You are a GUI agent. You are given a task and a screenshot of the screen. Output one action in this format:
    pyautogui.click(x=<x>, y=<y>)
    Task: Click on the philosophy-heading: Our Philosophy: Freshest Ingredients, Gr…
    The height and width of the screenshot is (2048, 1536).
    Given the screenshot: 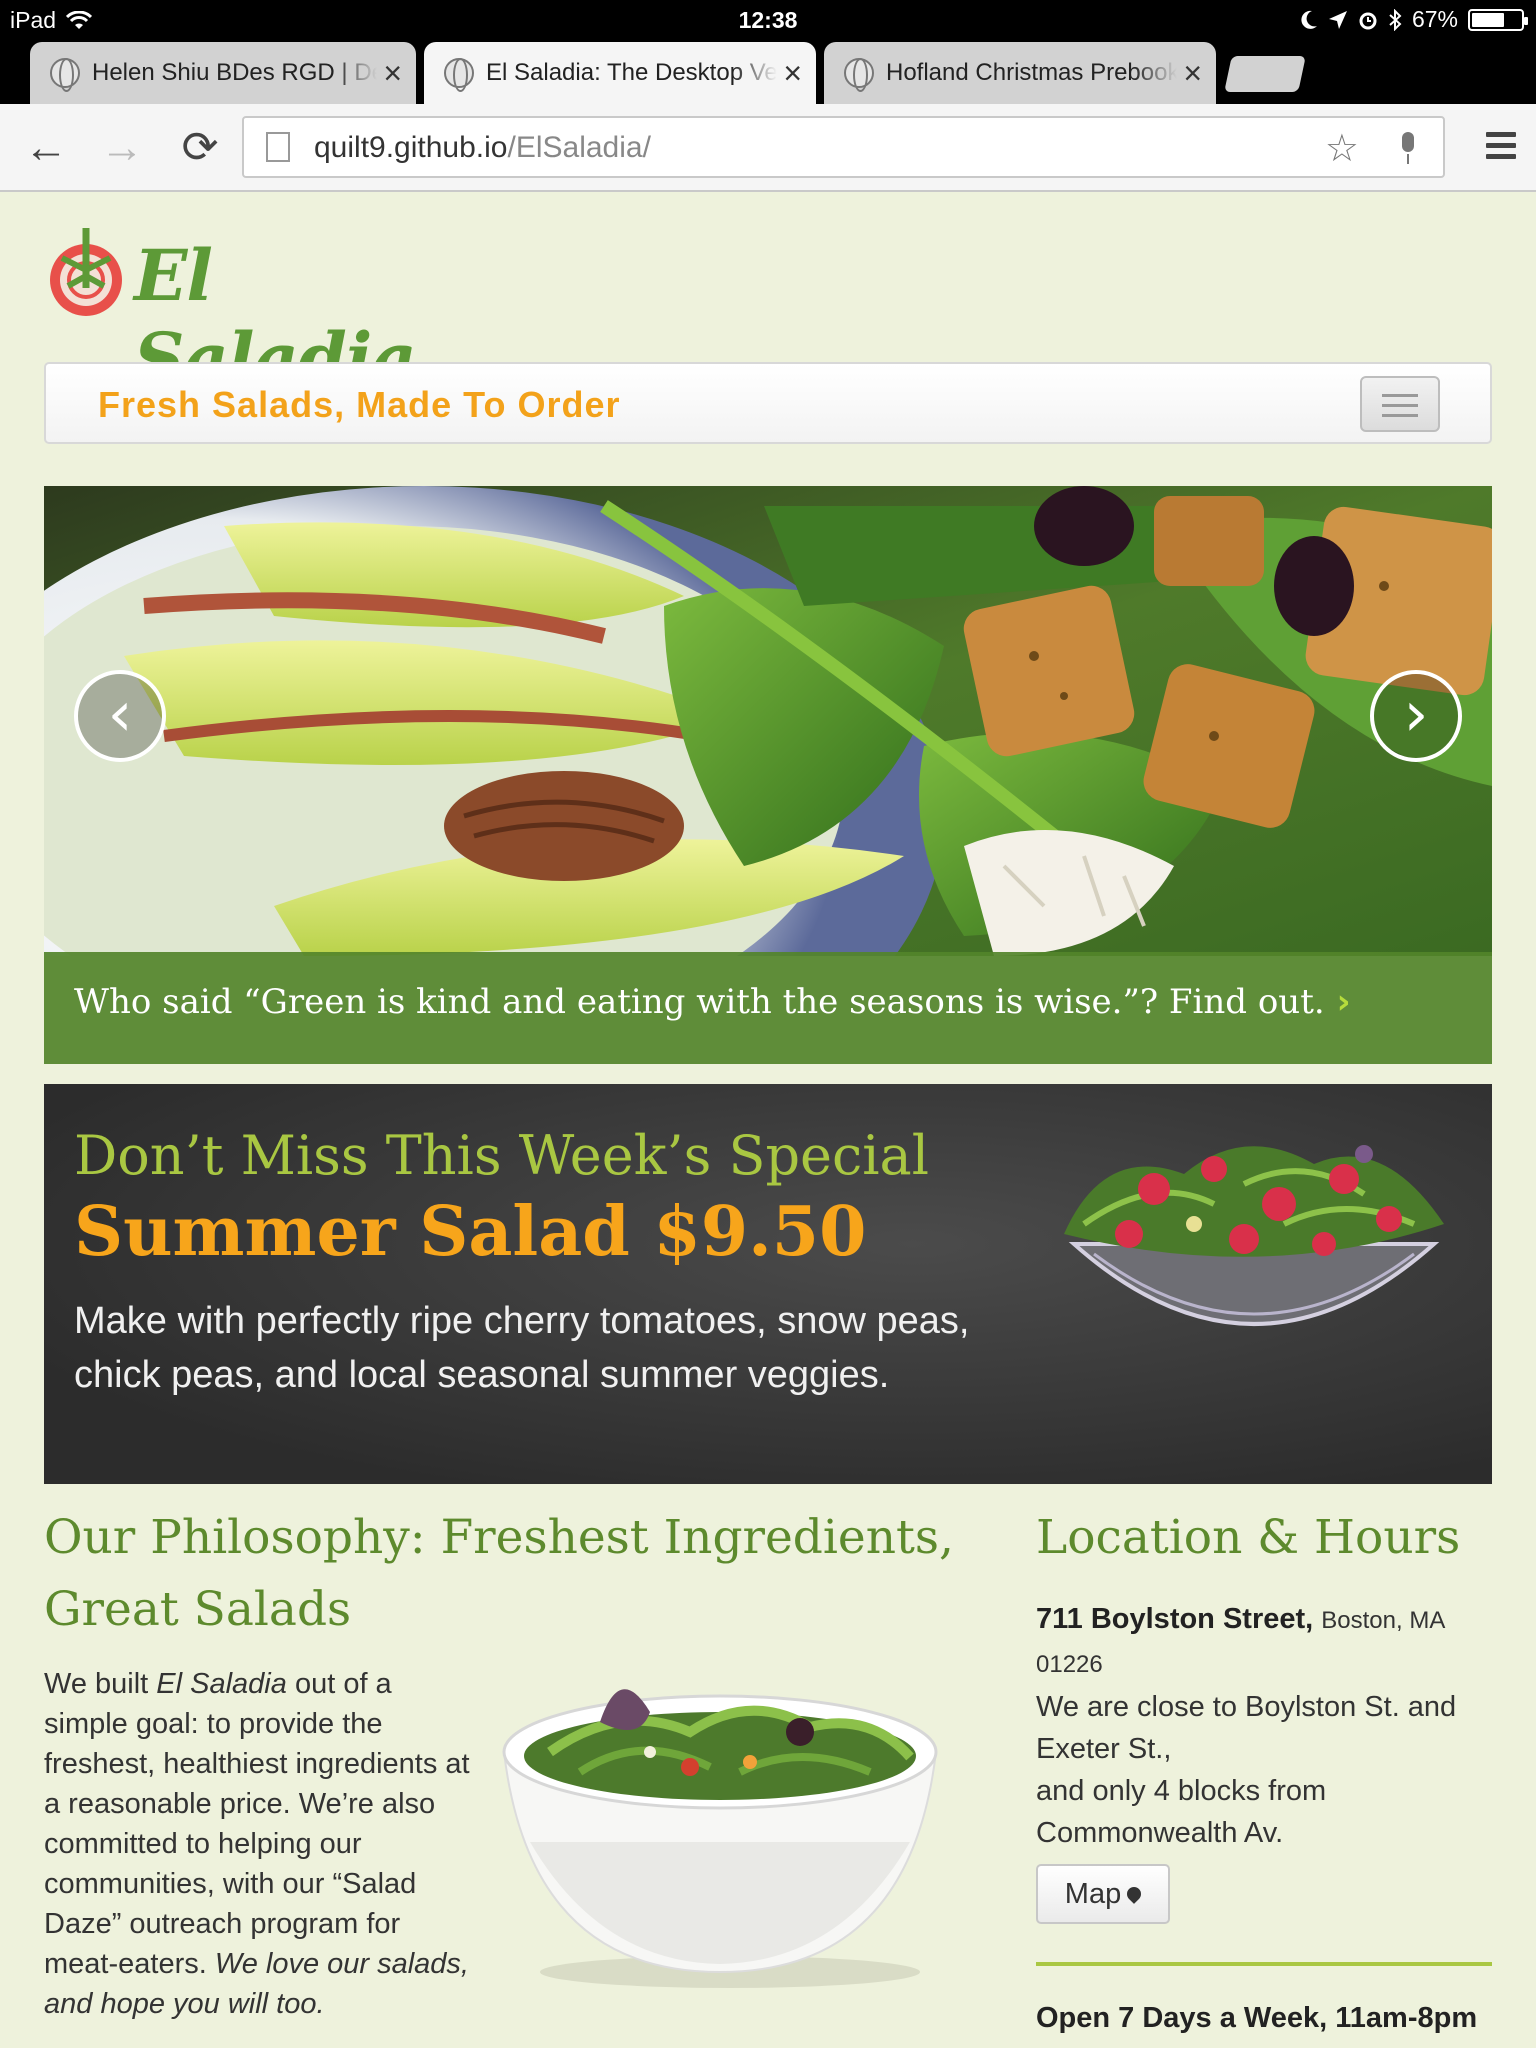 What is the action you would take?
    pyautogui.click(x=499, y=1573)
    